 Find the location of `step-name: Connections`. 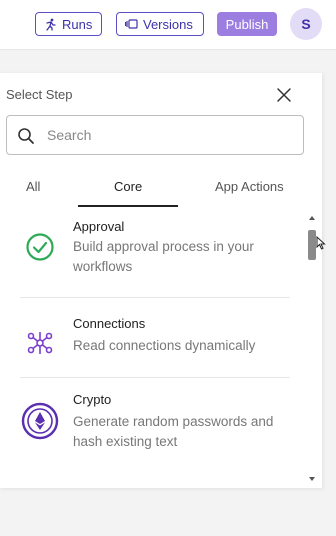

step-name: Connections is located at coordinates (109, 323).